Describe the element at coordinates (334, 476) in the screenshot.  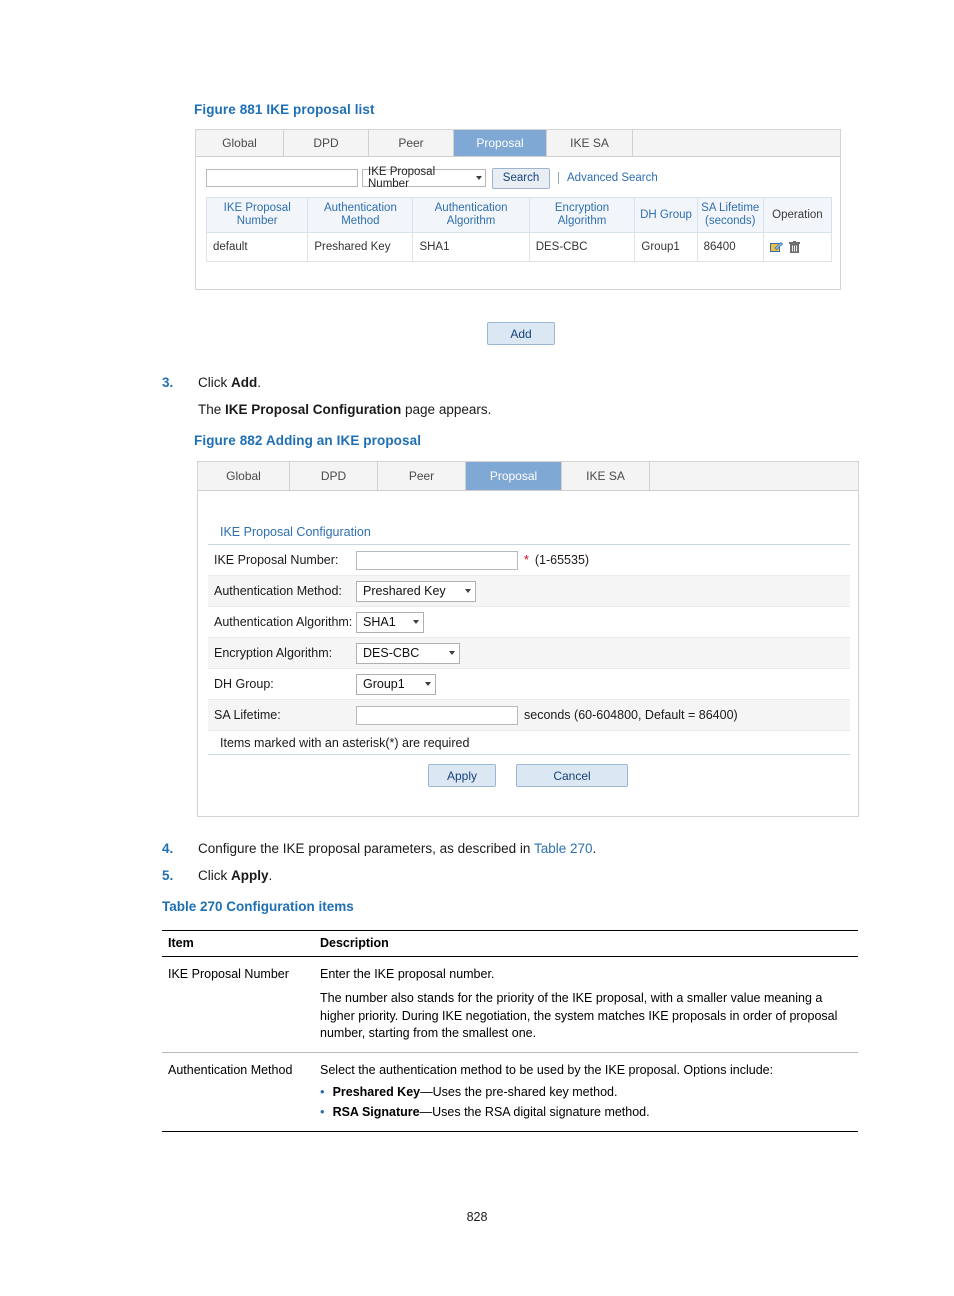
I see `tab-dpd-882: DPD` at that location.